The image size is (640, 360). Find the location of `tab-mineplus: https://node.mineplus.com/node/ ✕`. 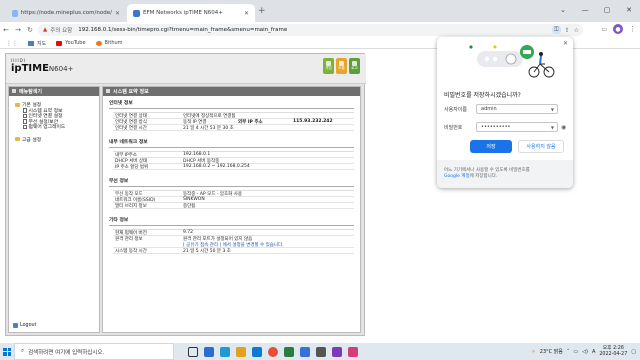

tab-mineplus: https://node.mineplus.com/node/ ✕ is located at coordinates (66, 13).